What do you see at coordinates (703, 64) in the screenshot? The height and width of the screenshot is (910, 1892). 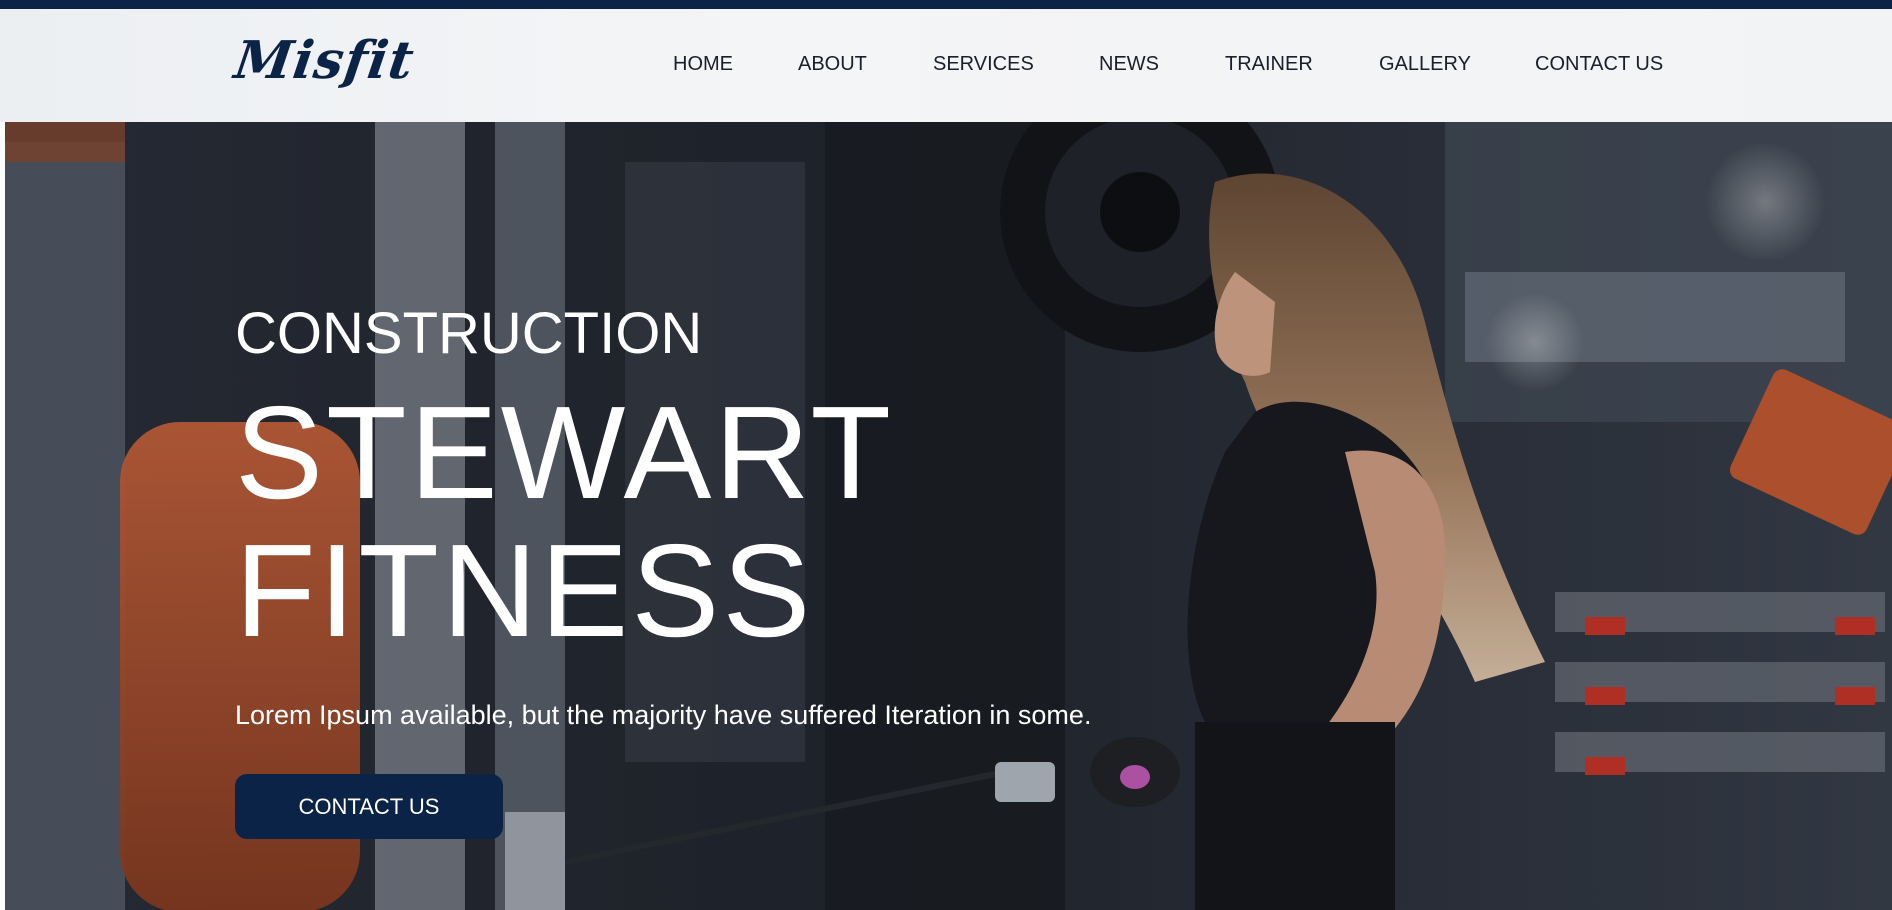 I see `nav-item-home: HOME` at bounding box center [703, 64].